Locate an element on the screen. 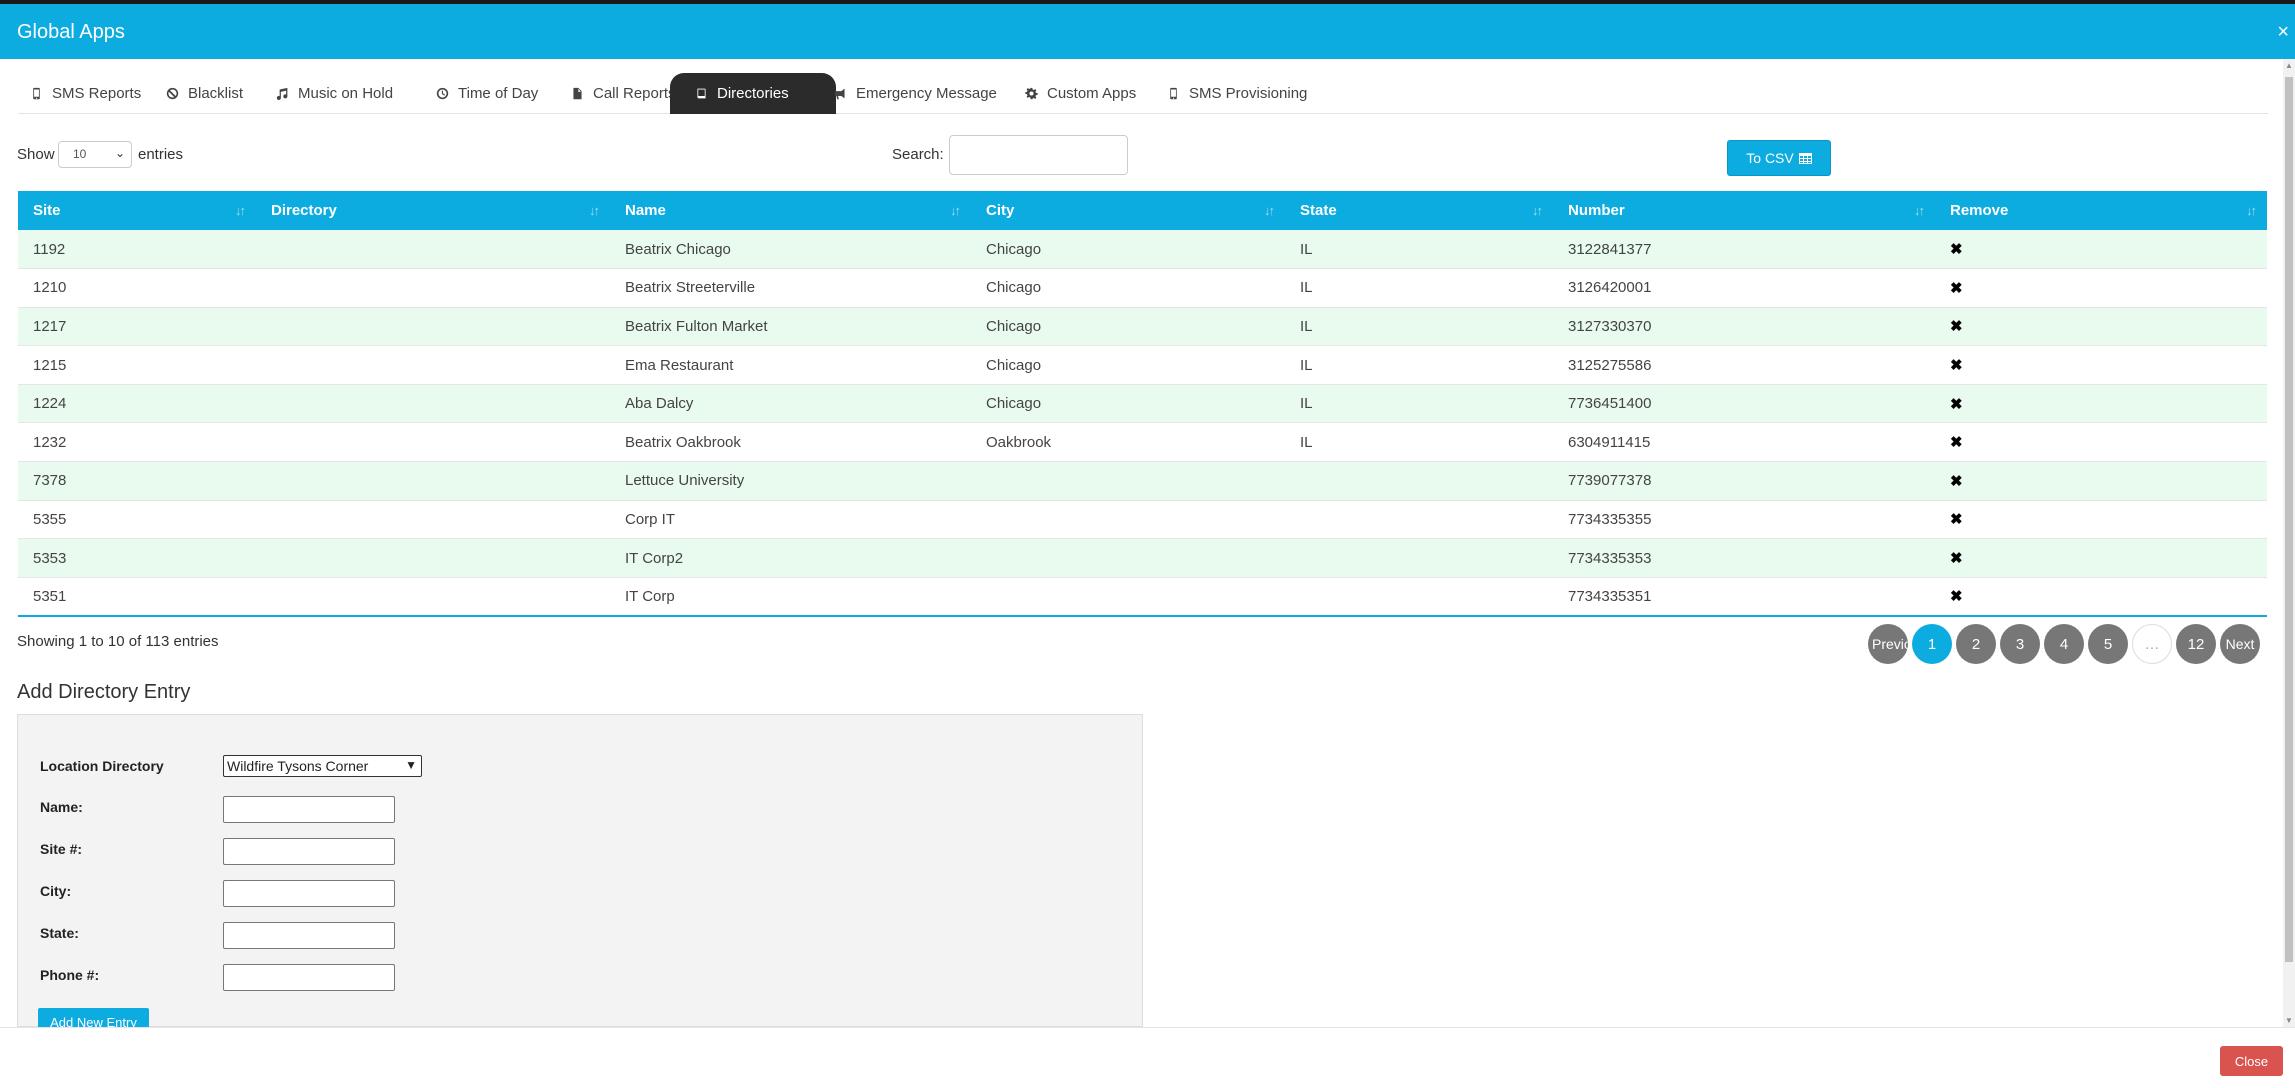 This screenshot has width=2295, height=1088. page-button-5: 5 is located at coordinates (2108, 644).